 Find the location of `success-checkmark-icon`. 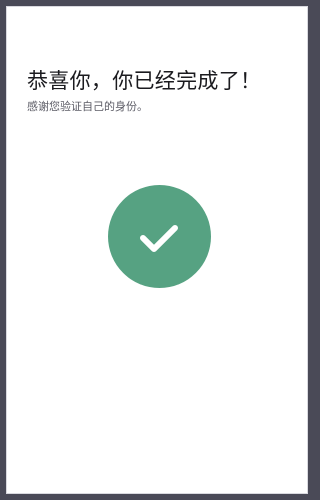

success-checkmark-icon is located at coordinates (159, 236).